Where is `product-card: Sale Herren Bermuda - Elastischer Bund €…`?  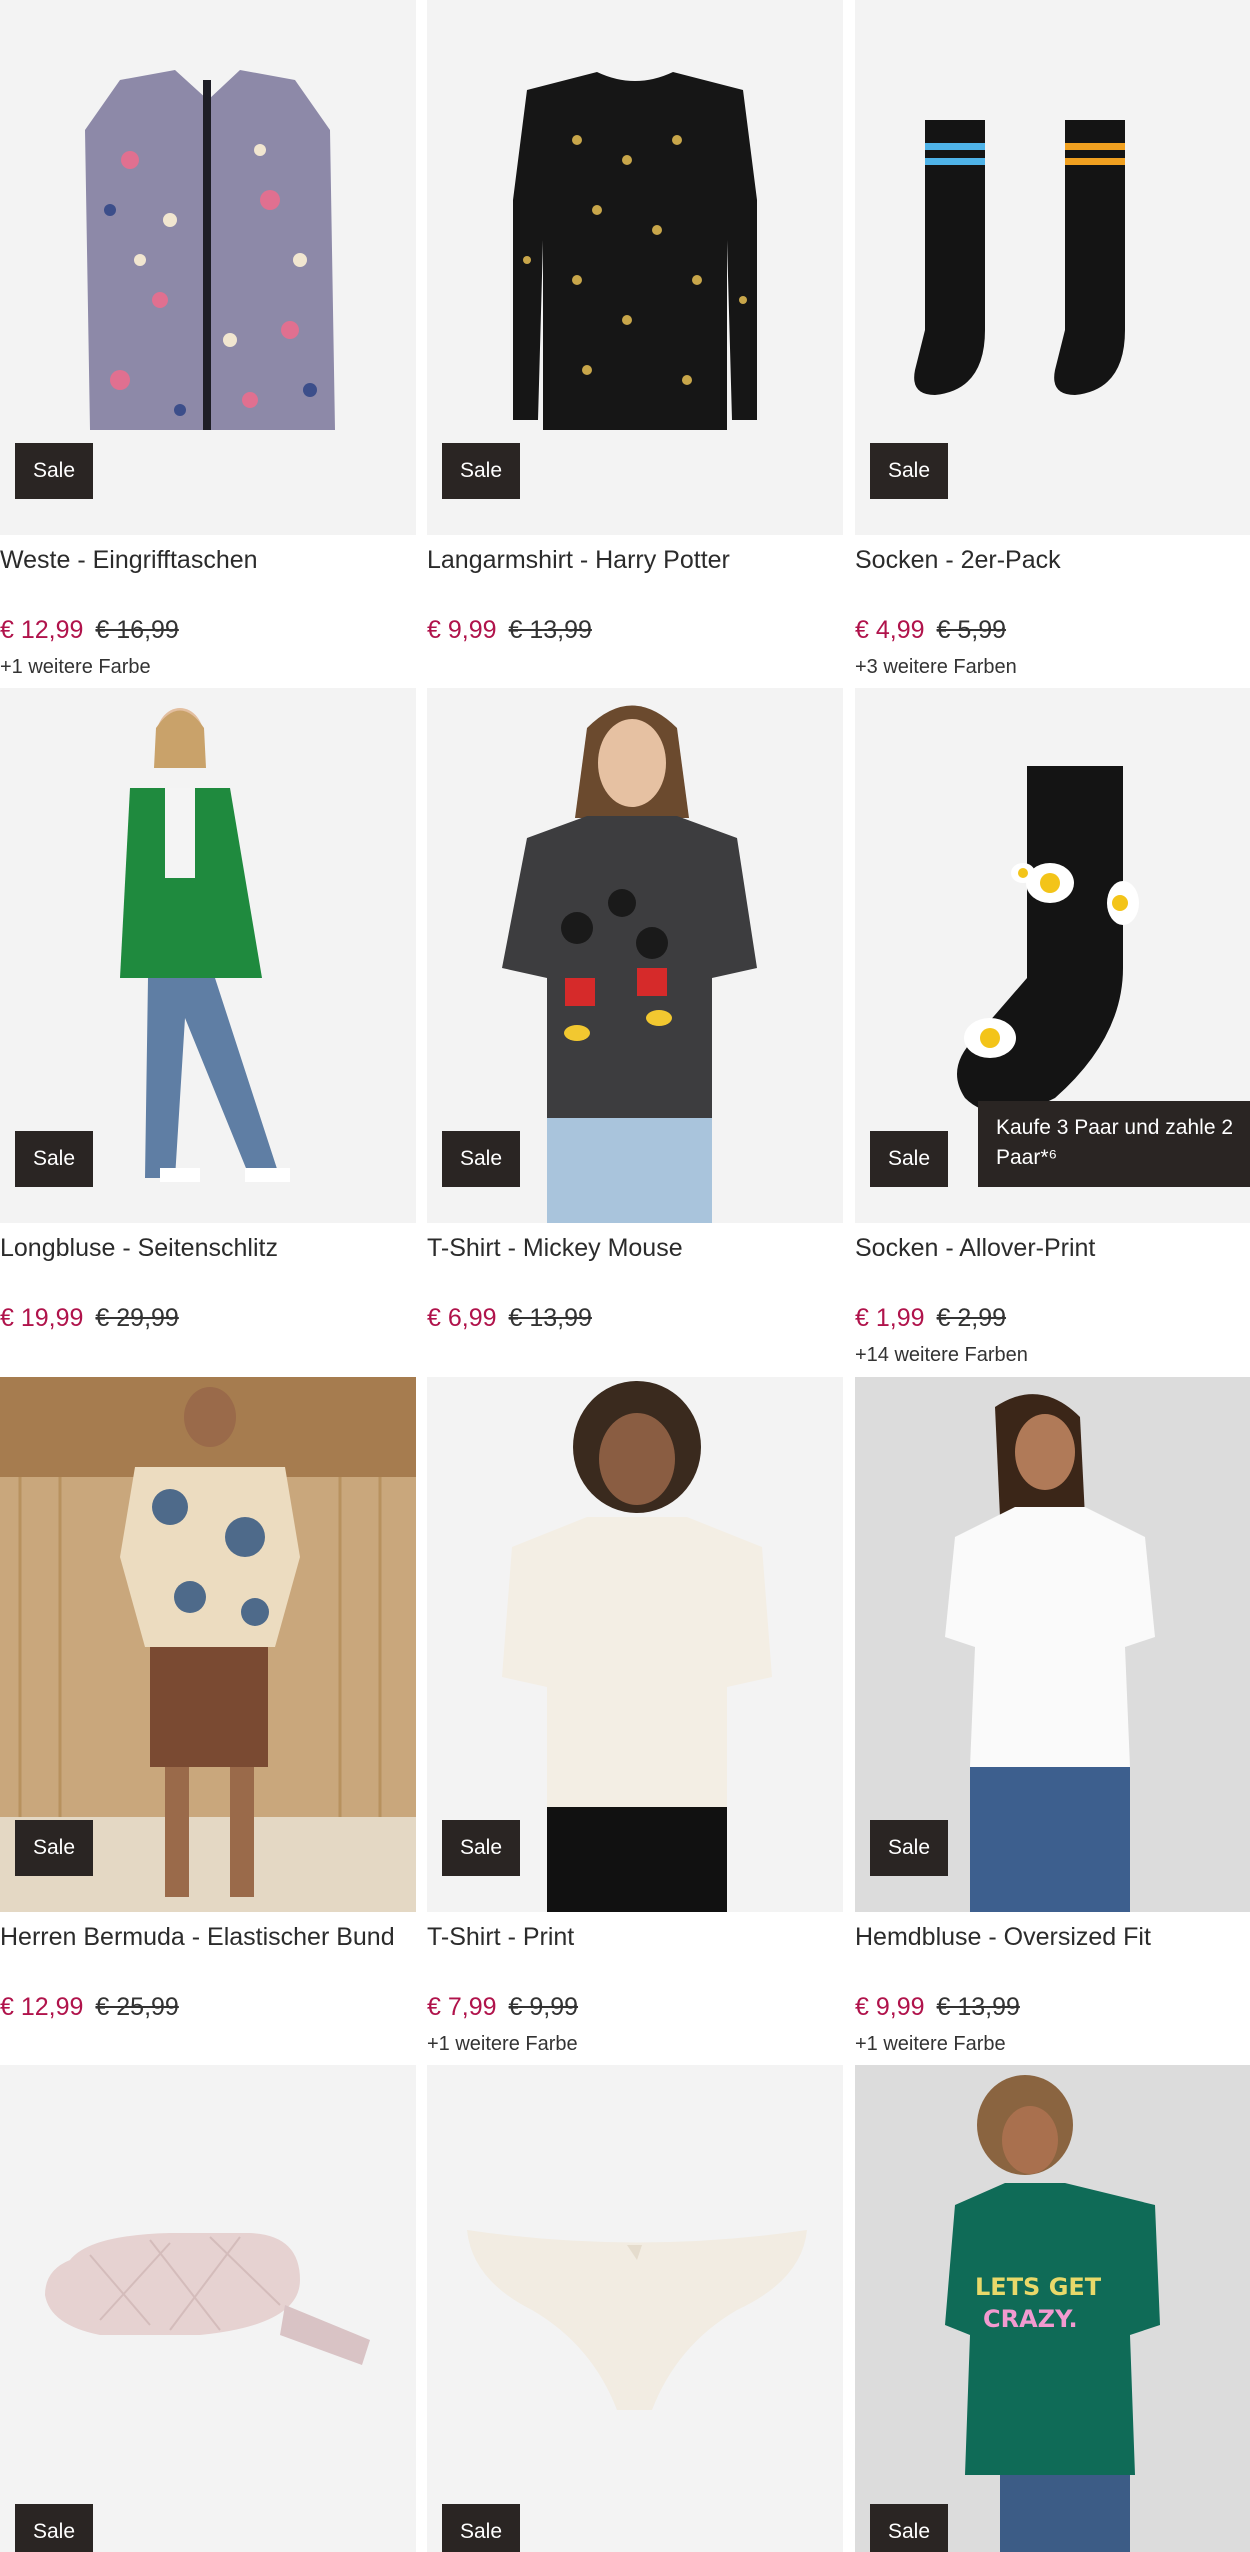
product-card: Sale Herren Bermuda - Elastischer Bund €… is located at coordinates (208, 1721).